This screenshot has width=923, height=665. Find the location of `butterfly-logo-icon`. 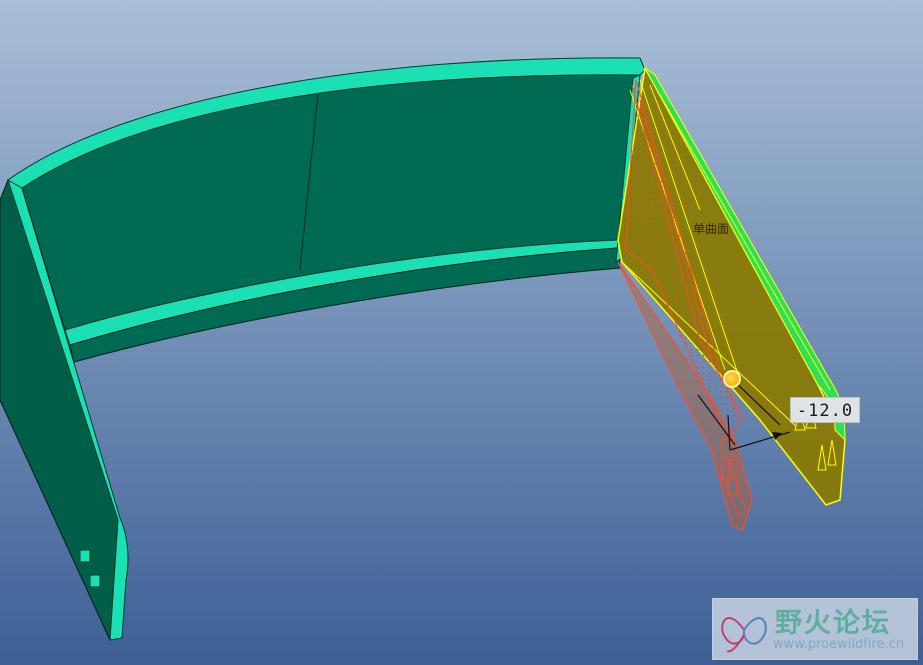

butterfly-logo-icon is located at coordinates (744, 635).